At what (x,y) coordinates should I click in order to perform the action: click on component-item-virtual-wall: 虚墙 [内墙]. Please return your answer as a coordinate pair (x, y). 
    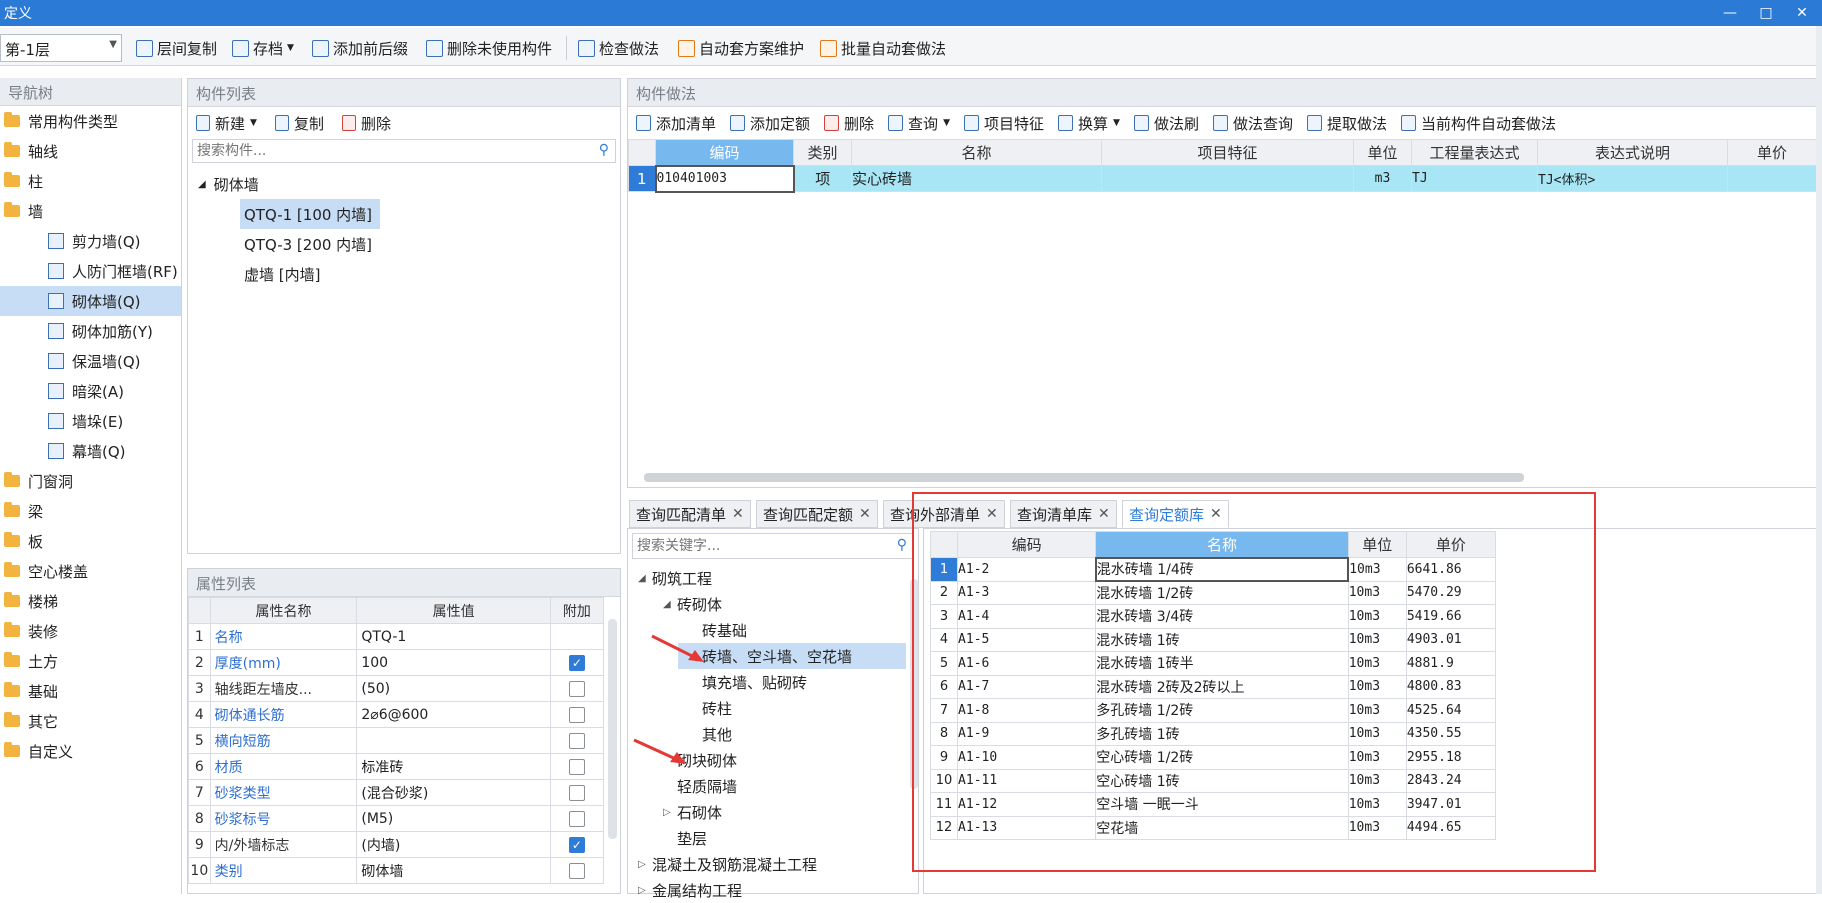
    Looking at the image, I should click on (430, 274).